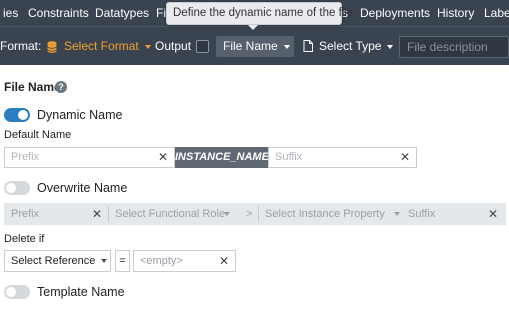 This screenshot has width=509, height=313. What do you see at coordinates (82, 188) in the screenshot?
I see `overwrite-name-label: Overwrite Name` at bounding box center [82, 188].